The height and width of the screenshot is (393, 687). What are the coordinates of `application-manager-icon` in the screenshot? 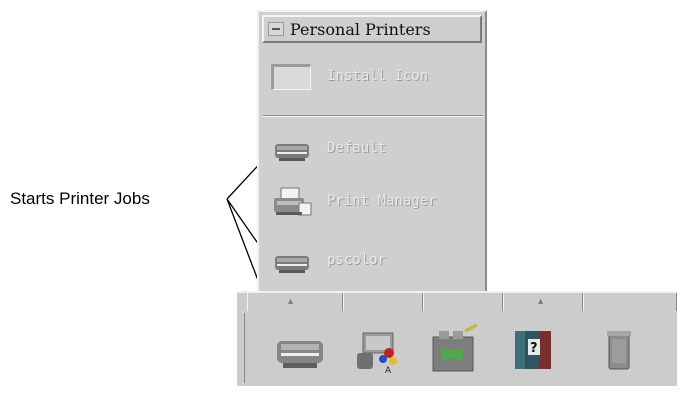 It's located at (455, 349).